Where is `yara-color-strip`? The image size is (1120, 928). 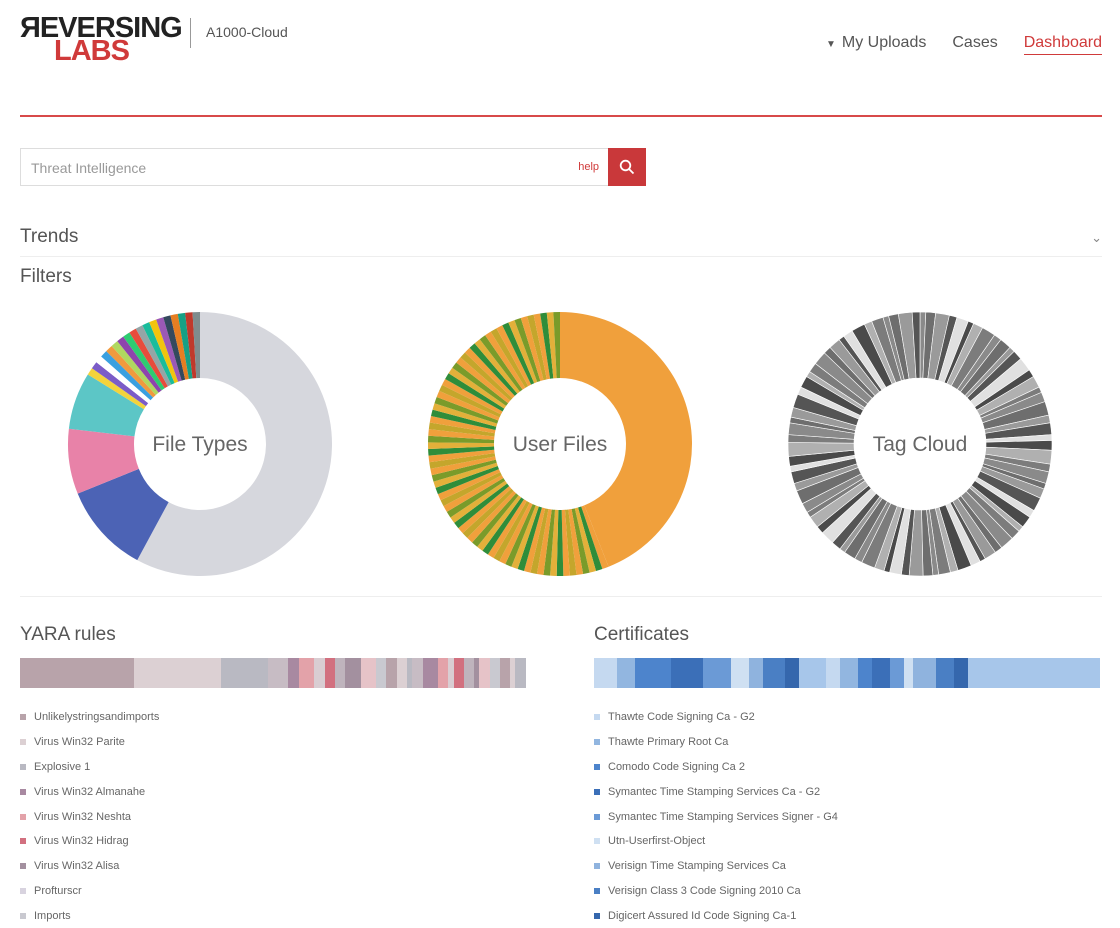
yara-color-strip is located at coordinates (273, 673).